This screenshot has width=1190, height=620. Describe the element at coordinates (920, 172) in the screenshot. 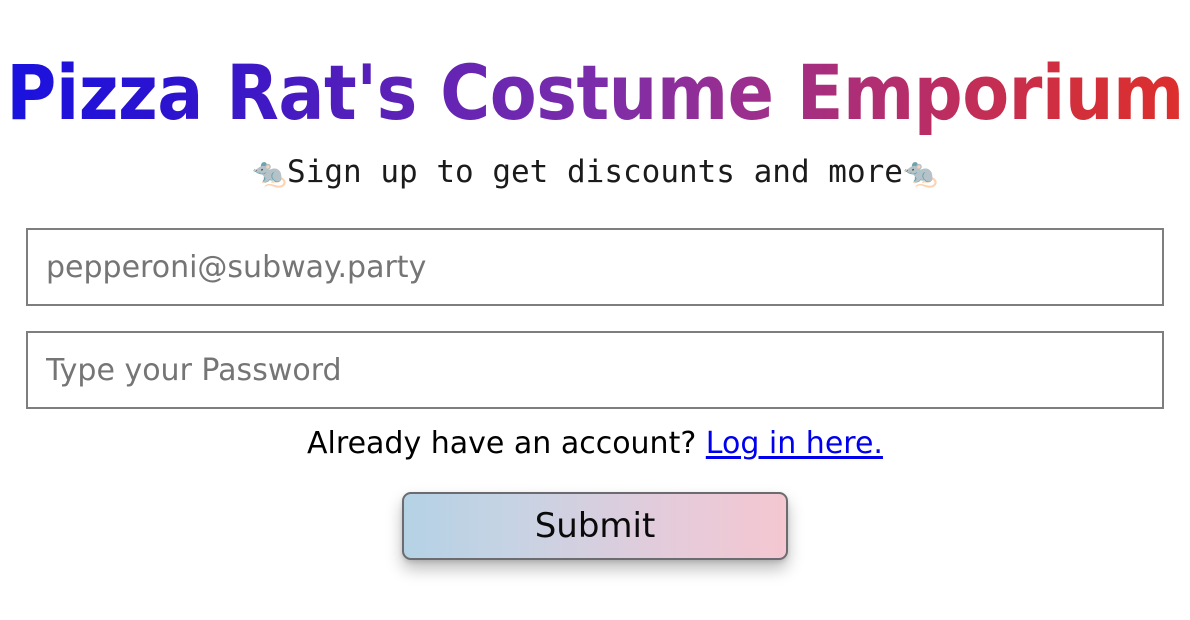

I see `rat-icon-right: 🐀` at that location.